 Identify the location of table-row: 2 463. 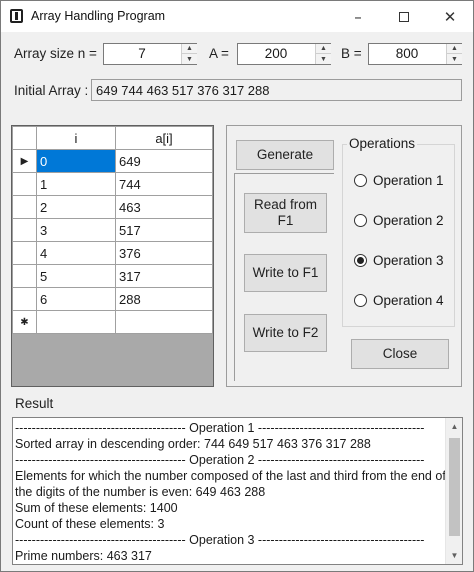
(112, 207).